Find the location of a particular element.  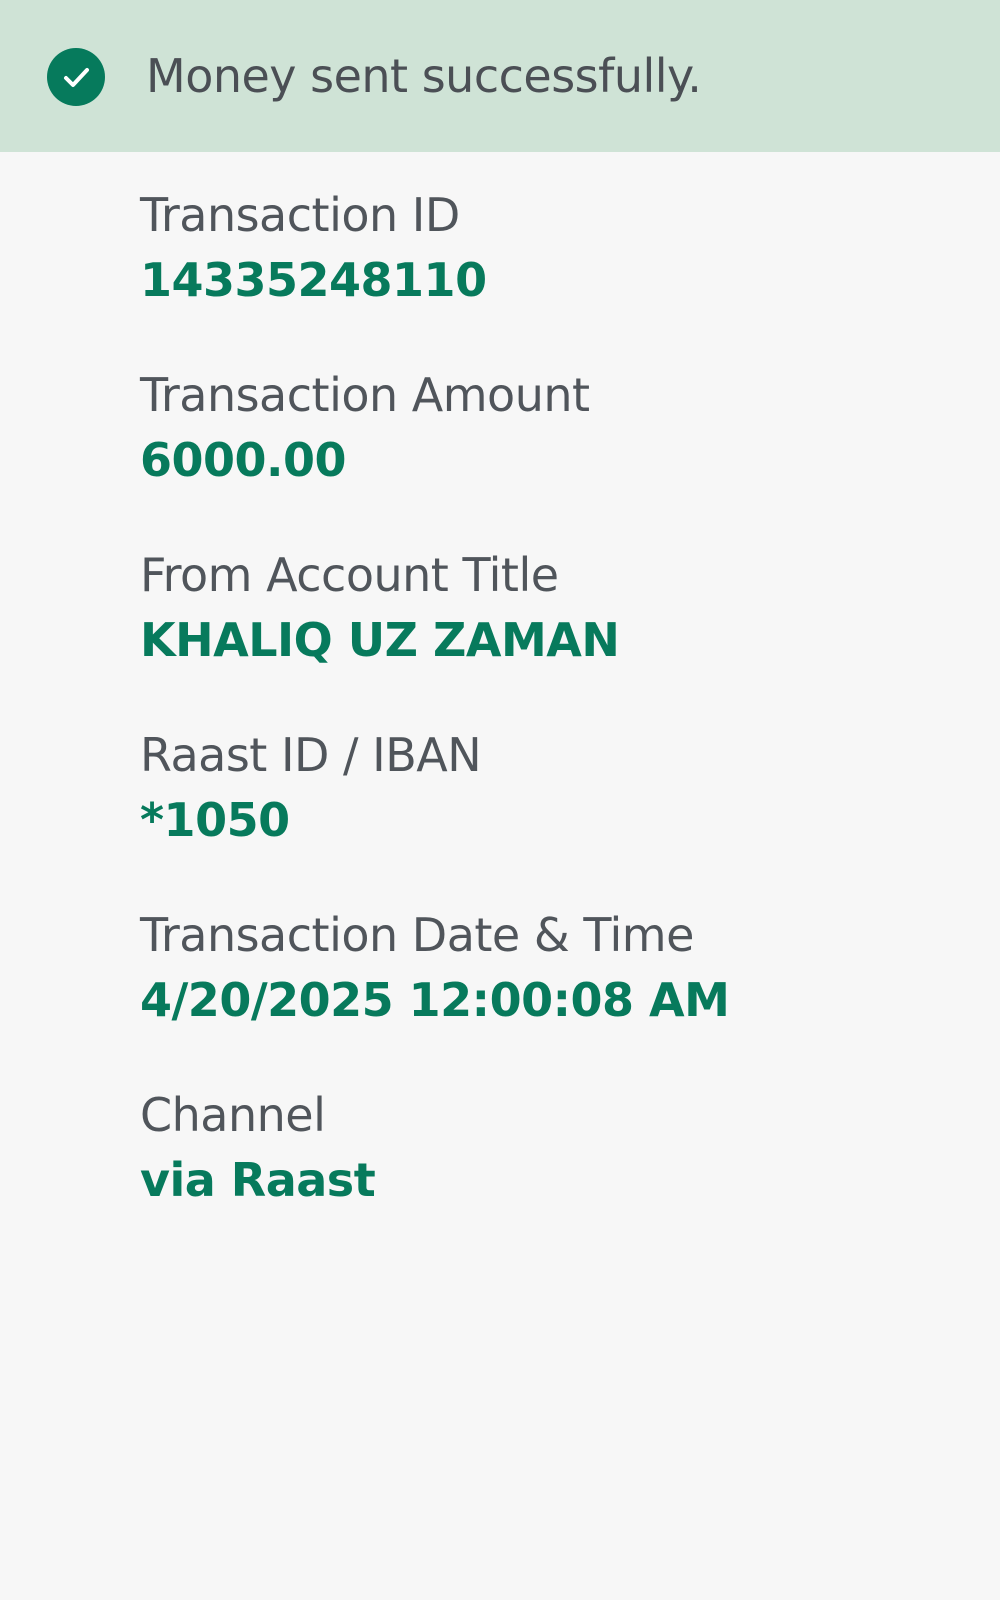

transaction-id-value: 14335248110 is located at coordinates (313, 280).